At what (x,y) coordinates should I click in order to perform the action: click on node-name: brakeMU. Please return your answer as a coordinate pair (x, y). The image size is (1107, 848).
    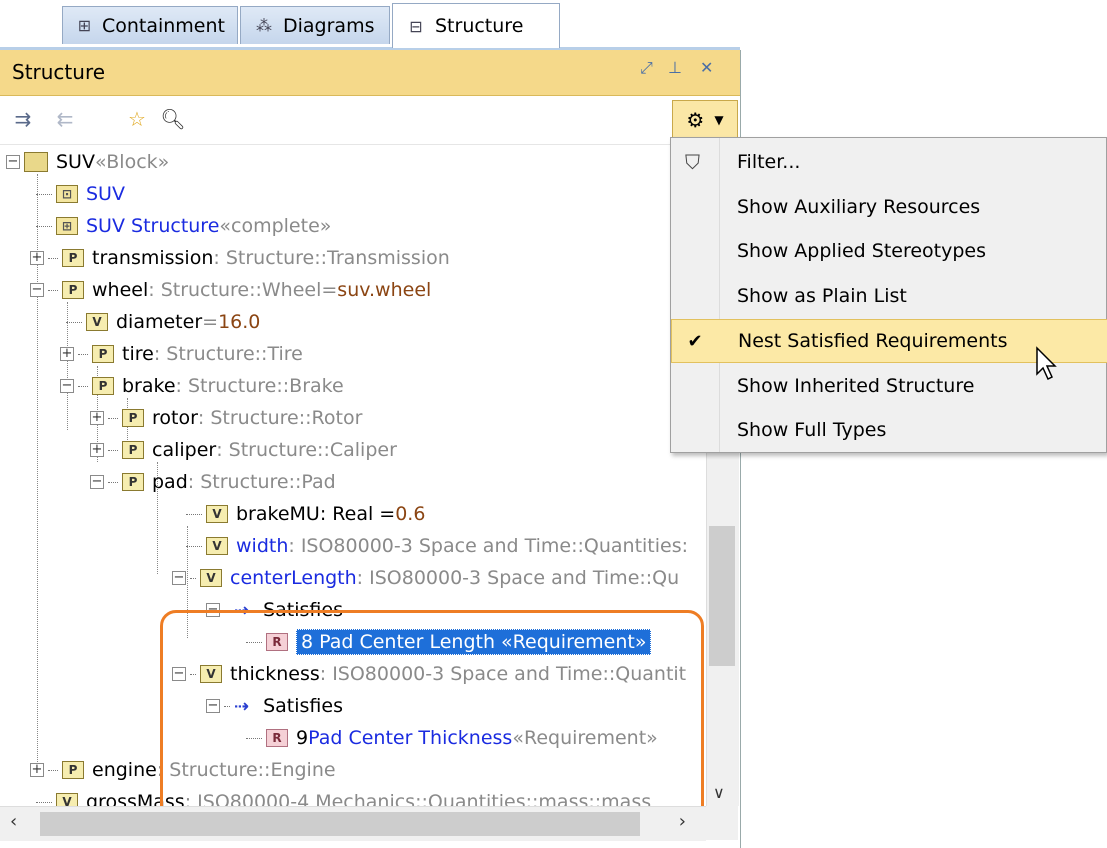
    Looking at the image, I should click on (278, 514).